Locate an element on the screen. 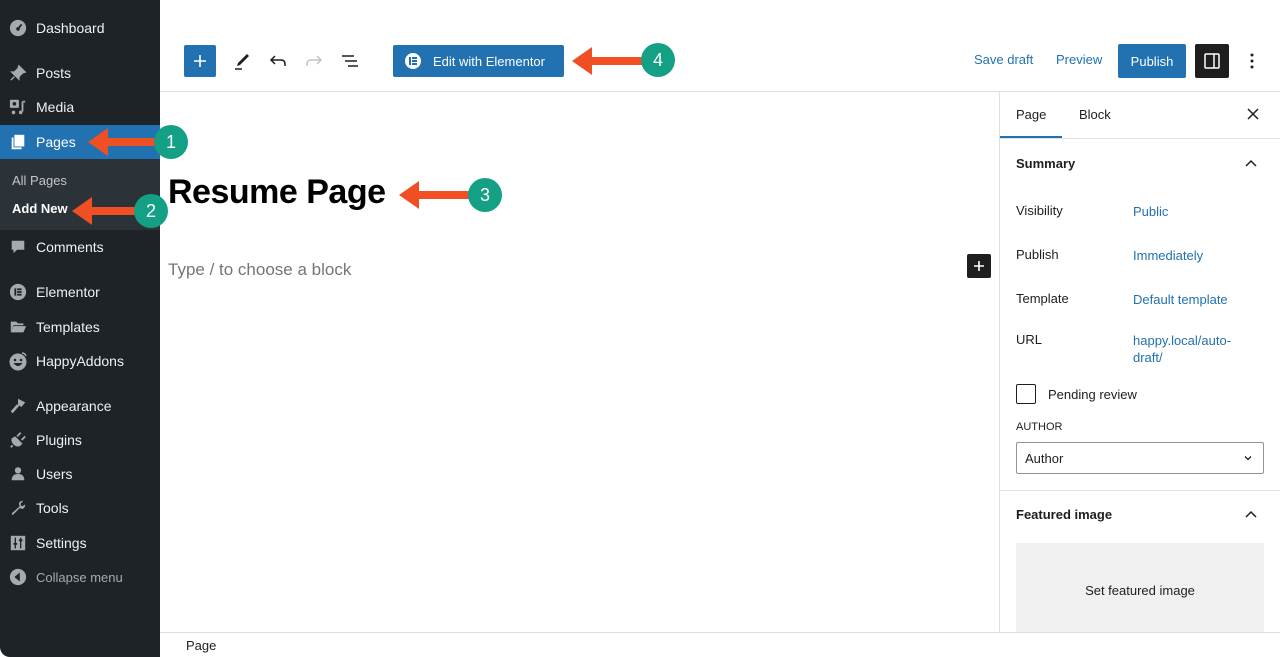 The height and width of the screenshot is (657, 1280). pin-icon is located at coordinates (18, 73).